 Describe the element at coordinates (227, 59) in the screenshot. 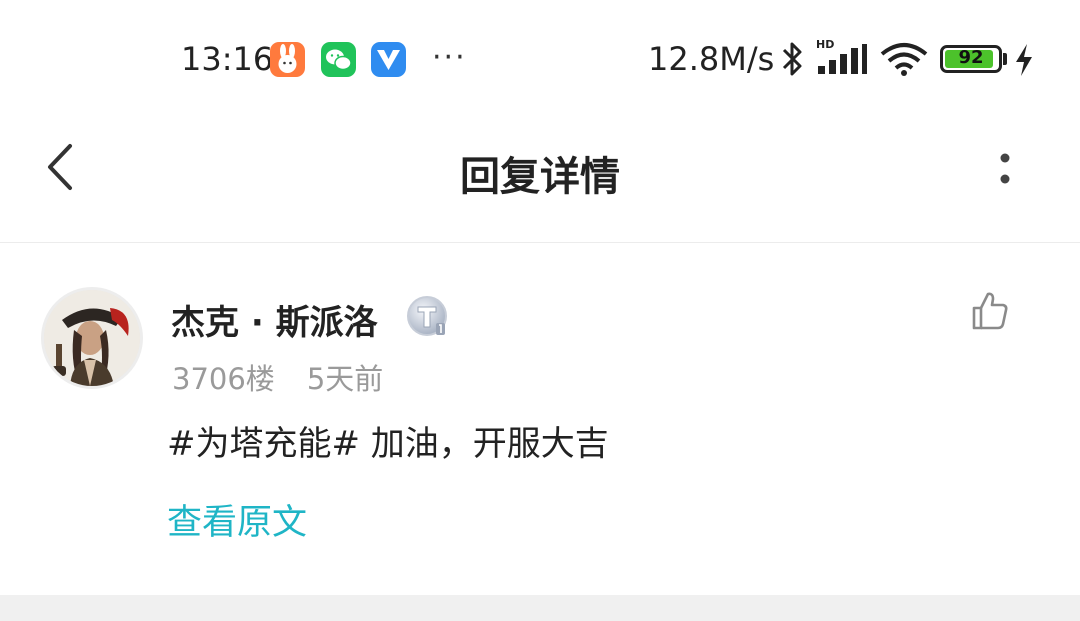

I see `status-time: 13:16` at that location.